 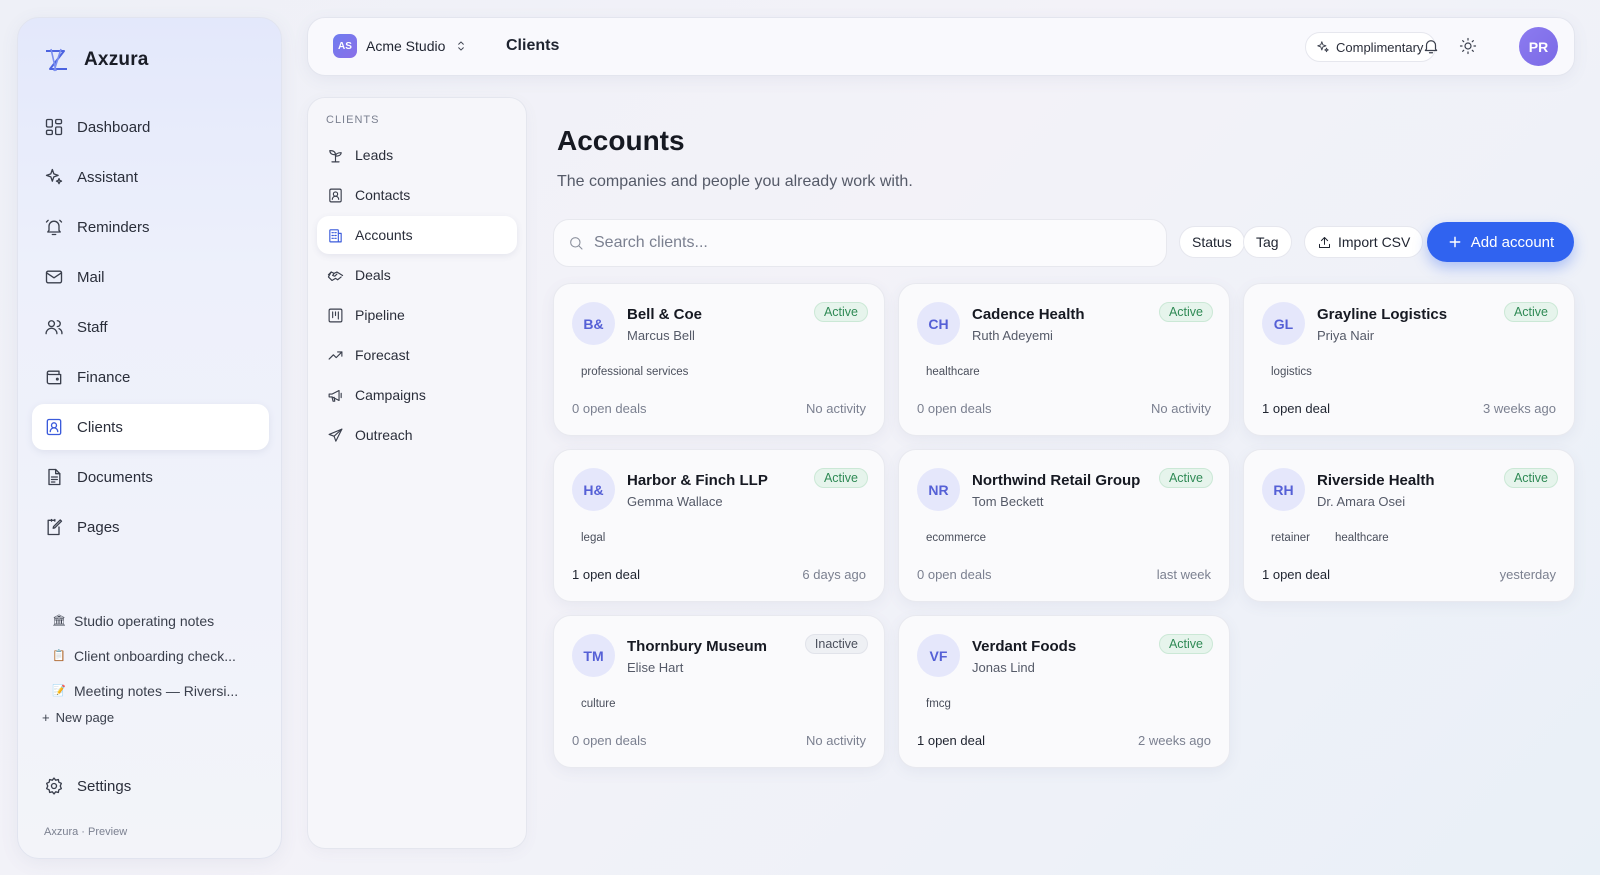 What do you see at coordinates (1500, 242) in the screenshot?
I see `add-account-button: Add account` at bounding box center [1500, 242].